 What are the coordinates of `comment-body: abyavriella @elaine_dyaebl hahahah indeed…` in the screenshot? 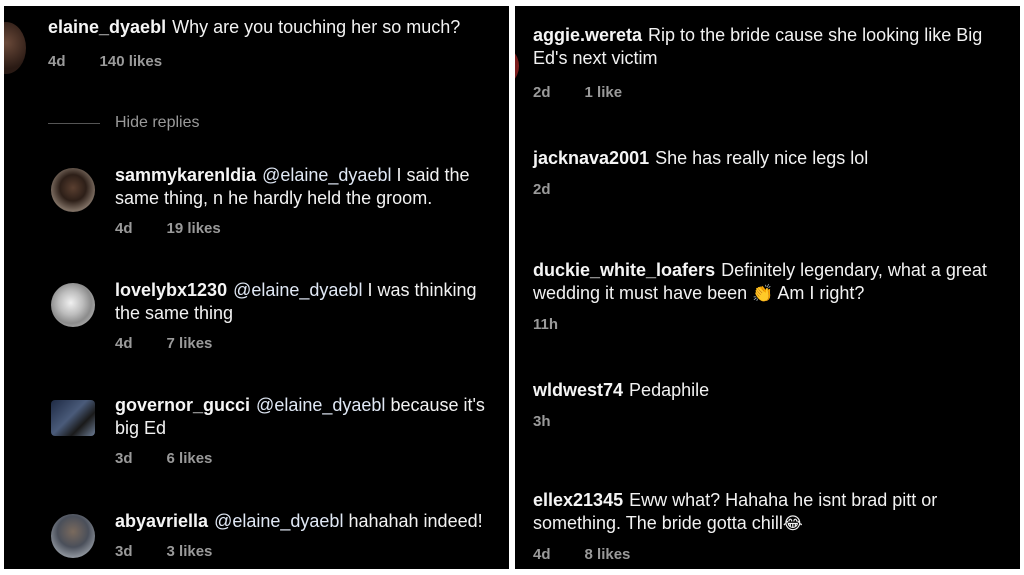 It's located at (308, 521).